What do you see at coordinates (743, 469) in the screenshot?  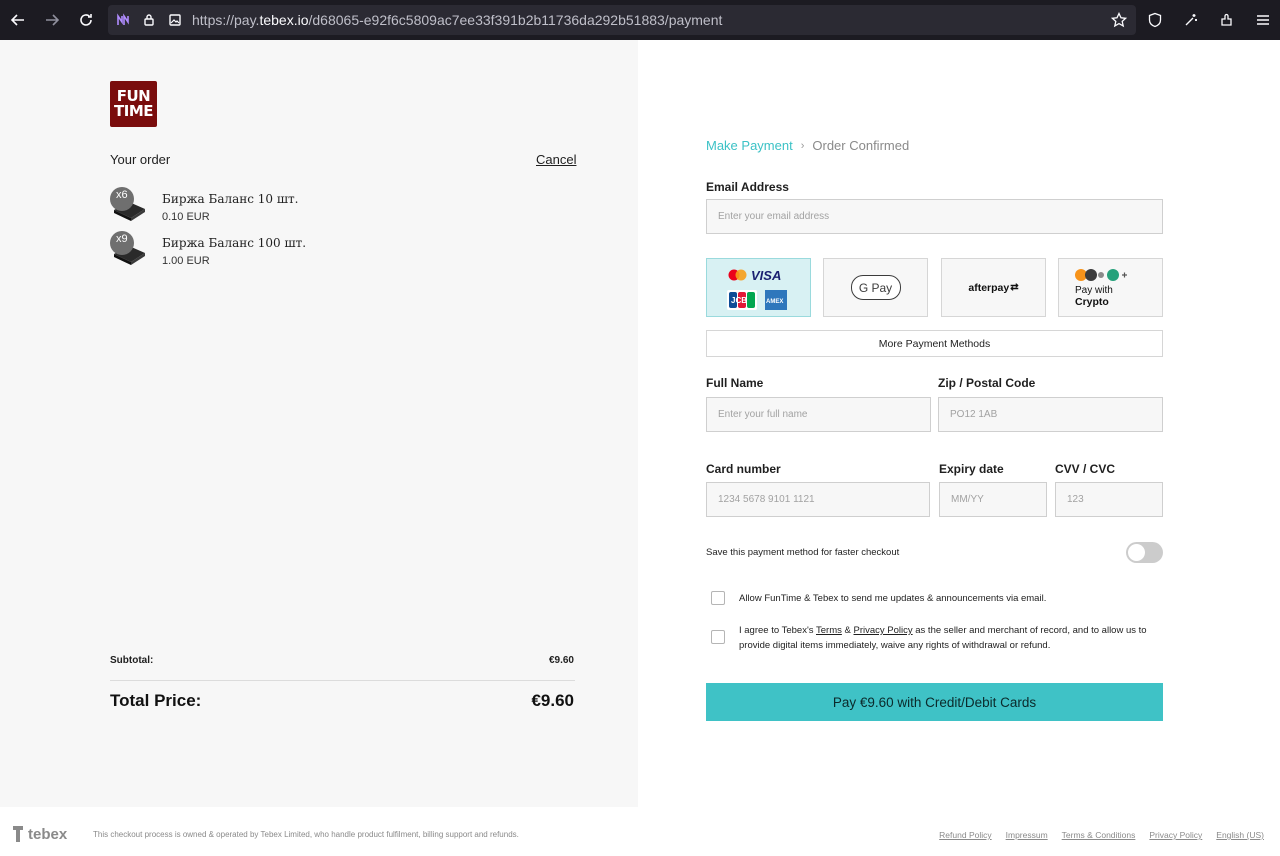 I see `card-number-label: Card number` at bounding box center [743, 469].